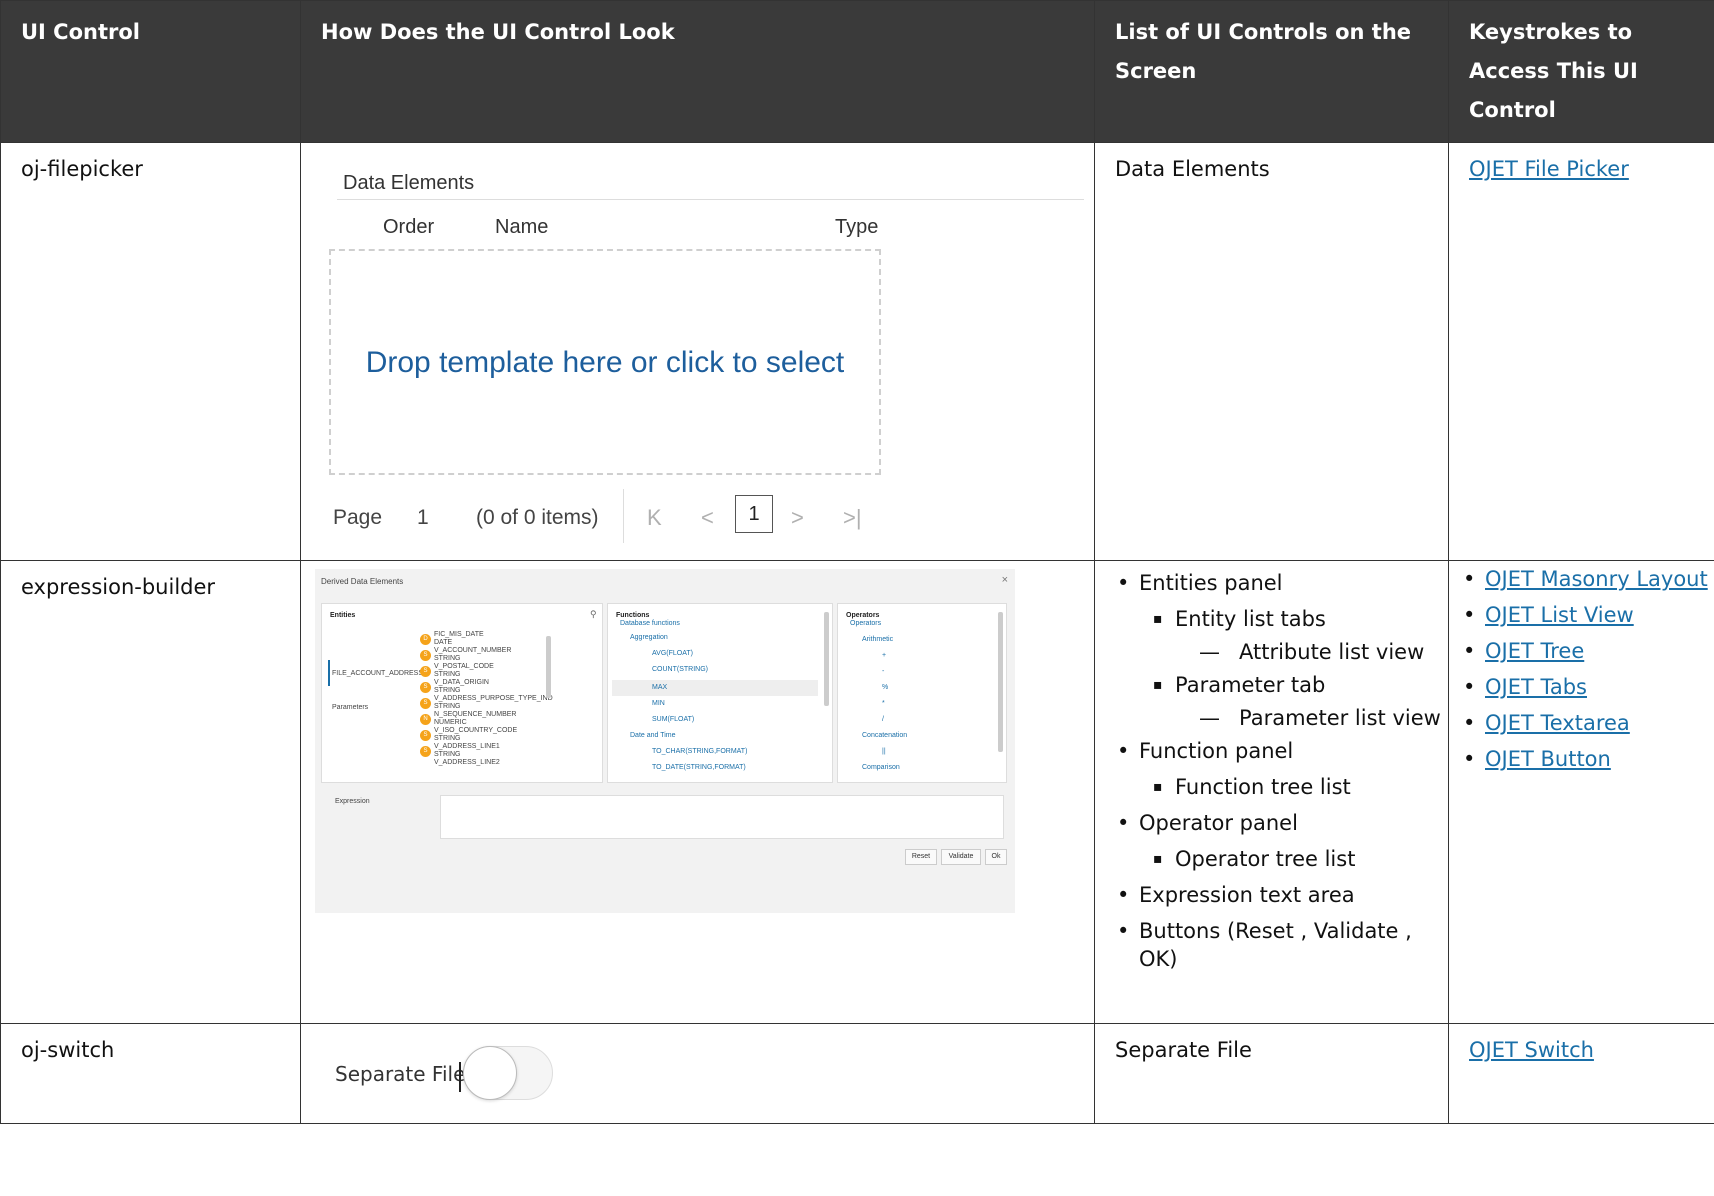  Describe the element at coordinates (377, 674) in the screenshot. I see `entity-tab-file-account-address: FILE_ACCOUNT_ADDRESS` at that location.